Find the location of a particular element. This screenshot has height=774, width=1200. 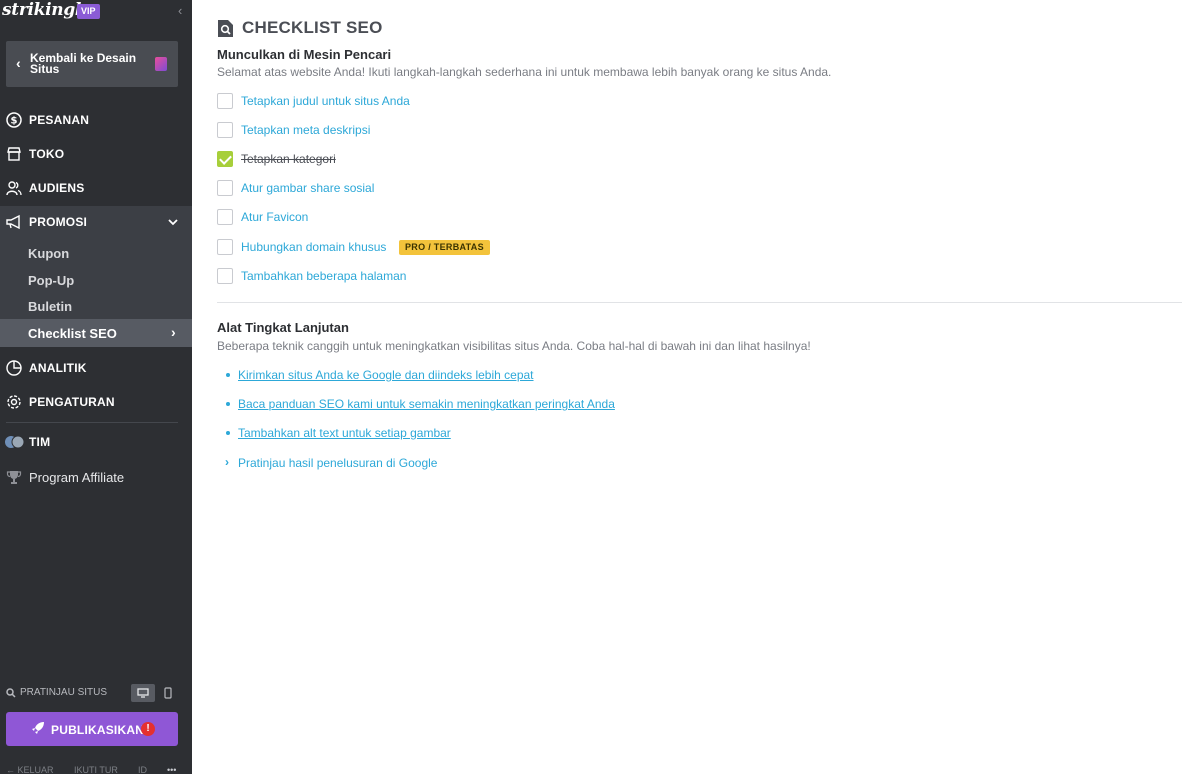

checklist-item-label: Atur gambar share sosial is located at coordinates (307, 188).